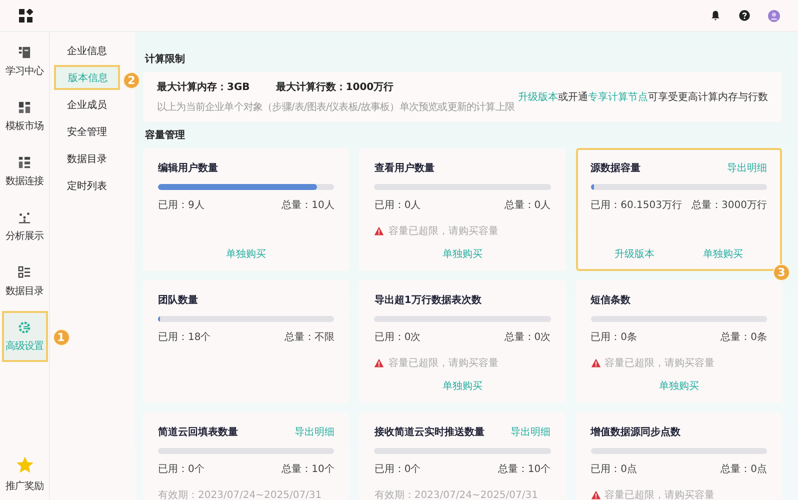  What do you see at coordinates (615, 168) in the screenshot?
I see `card-title: 源数据容量` at bounding box center [615, 168].